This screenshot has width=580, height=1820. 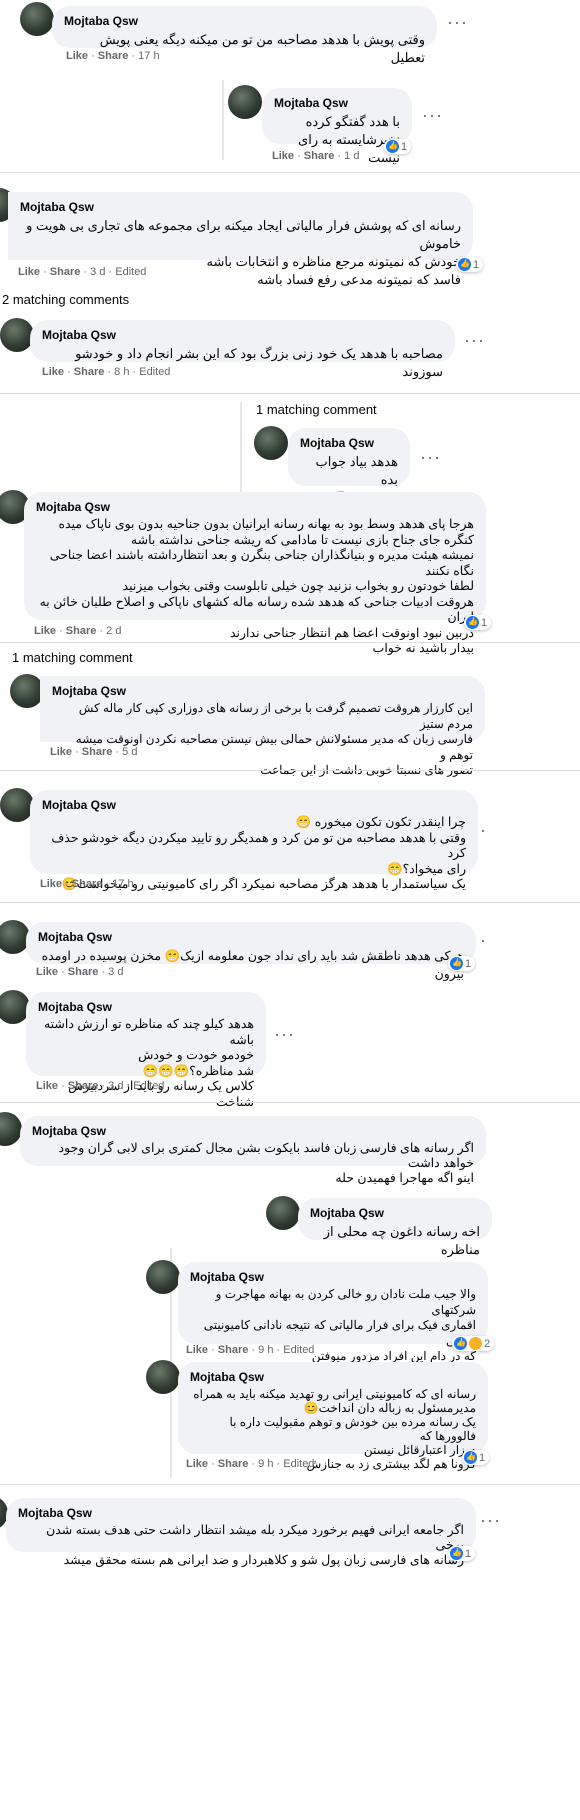 What do you see at coordinates (65, 299) in the screenshot?
I see `matching-comments-label: 2 matching comments` at bounding box center [65, 299].